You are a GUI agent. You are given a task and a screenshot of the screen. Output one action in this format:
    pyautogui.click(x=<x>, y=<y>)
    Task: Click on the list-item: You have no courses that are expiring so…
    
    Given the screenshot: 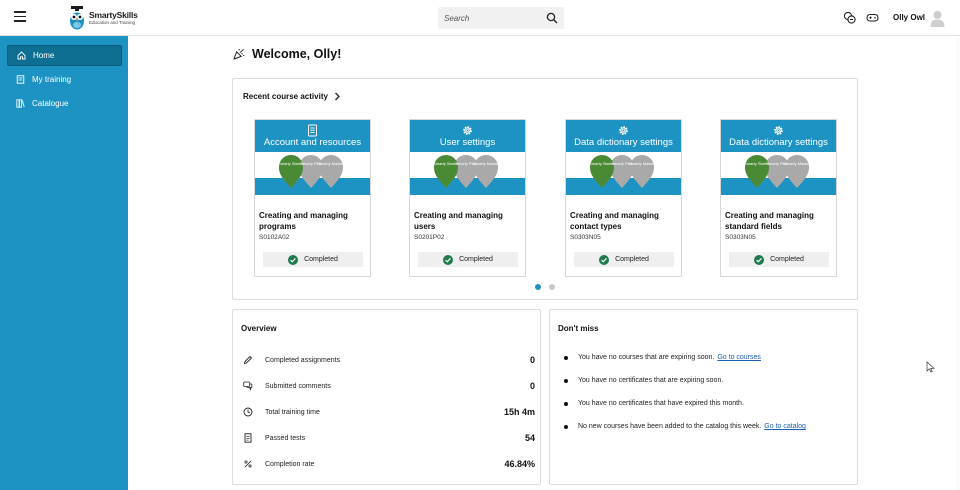 What is the action you would take?
    pyautogui.click(x=709, y=357)
    